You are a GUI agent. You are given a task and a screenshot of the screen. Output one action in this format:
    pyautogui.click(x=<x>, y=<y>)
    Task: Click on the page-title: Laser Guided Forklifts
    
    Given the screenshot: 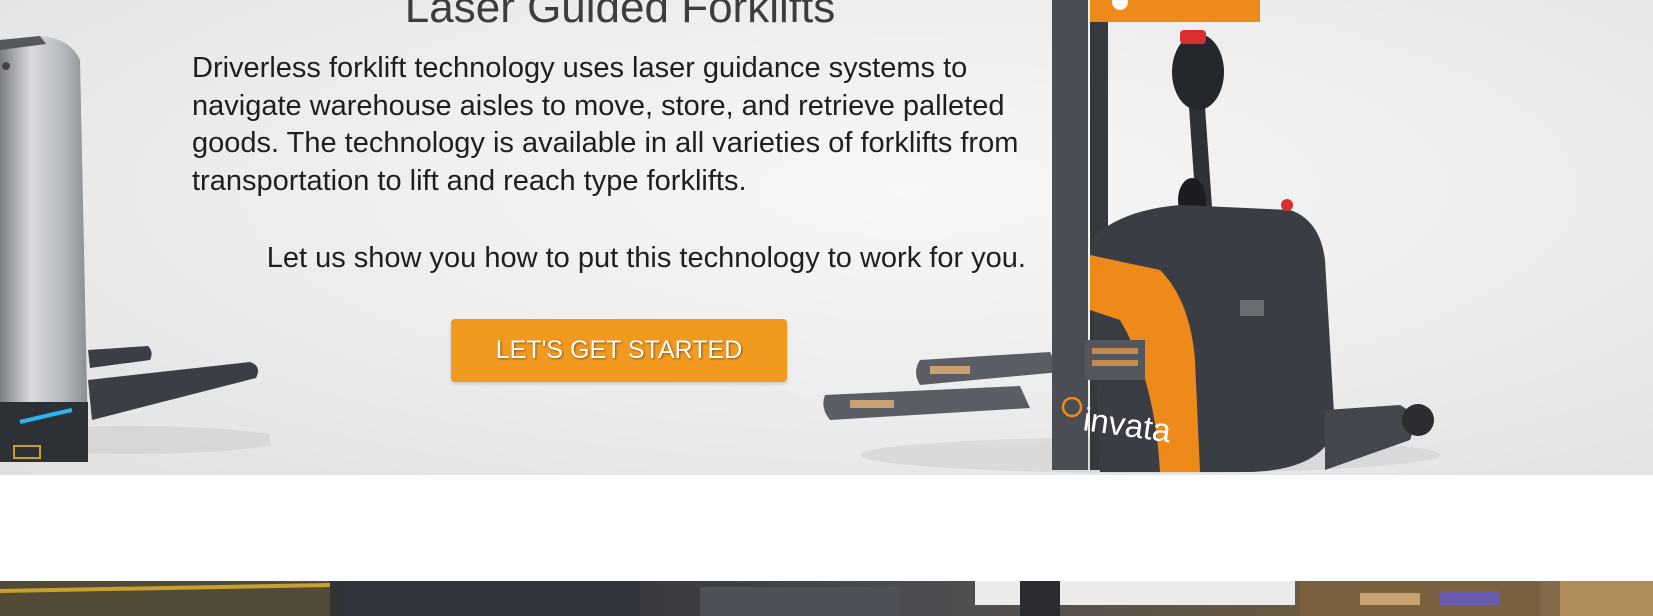 What is the action you would take?
    pyautogui.click(x=620, y=16)
    